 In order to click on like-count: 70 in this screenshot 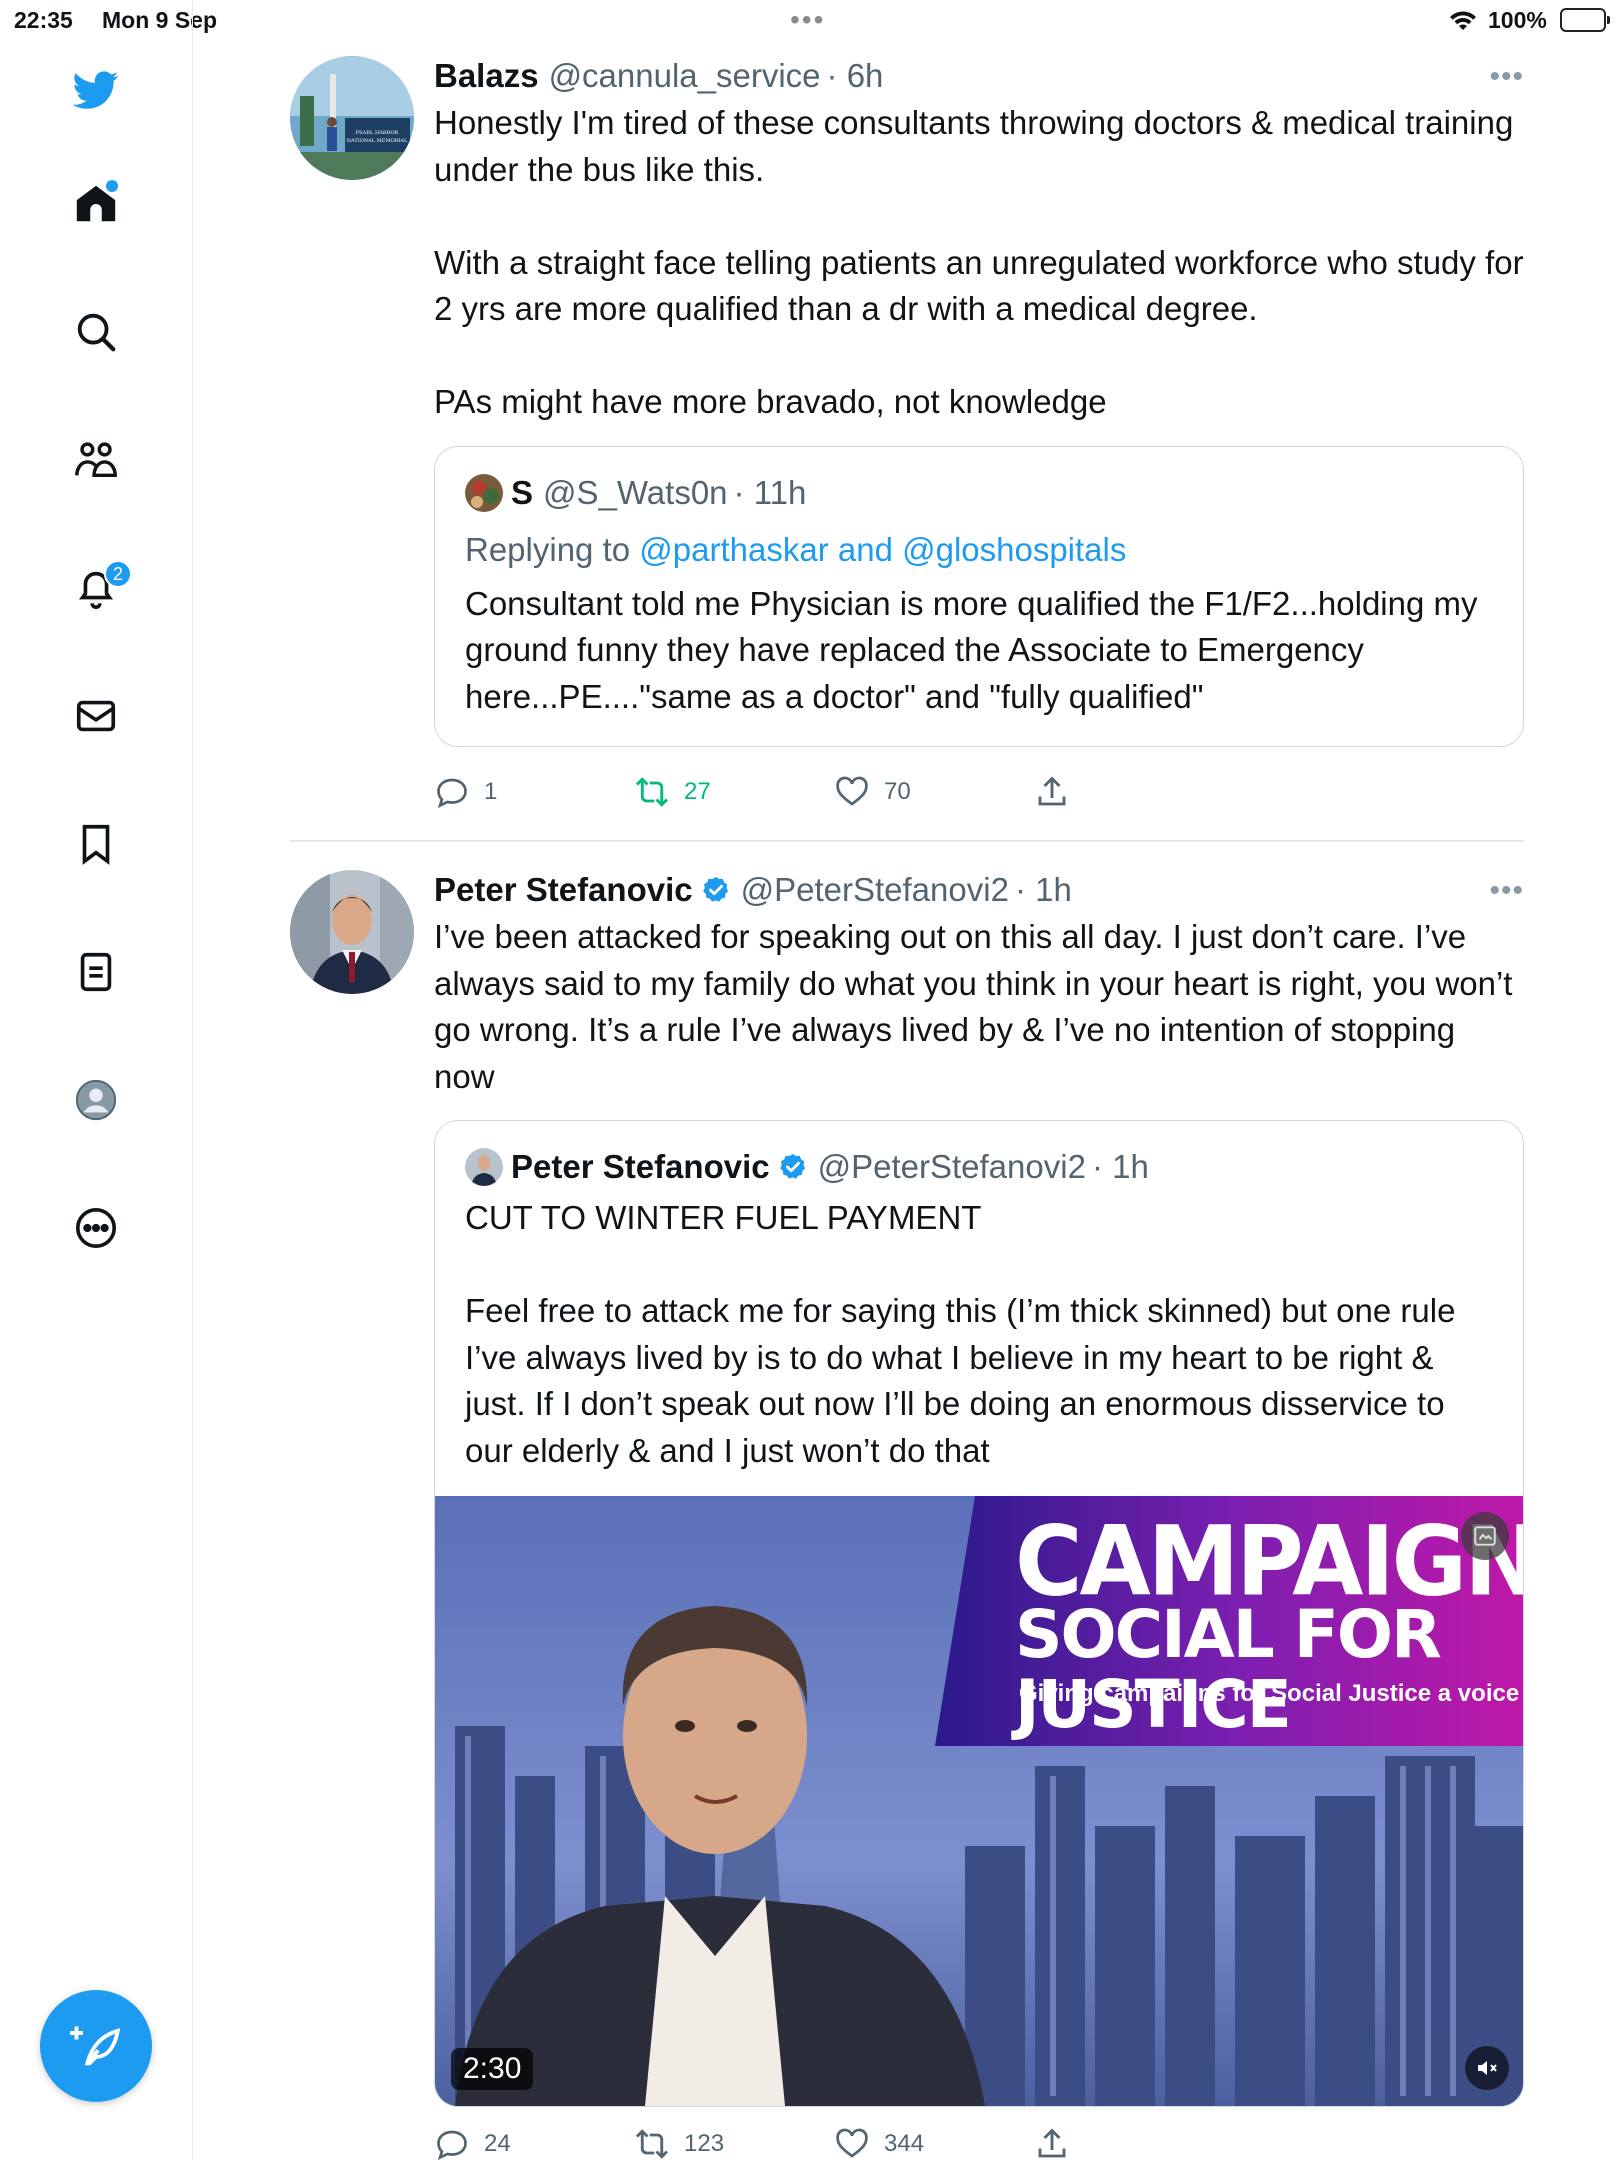, I will do `click(897, 791)`.